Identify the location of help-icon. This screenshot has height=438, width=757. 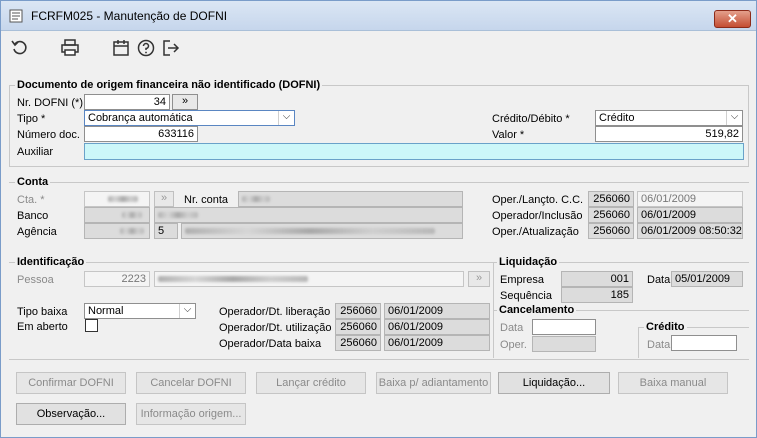
(146, 48).